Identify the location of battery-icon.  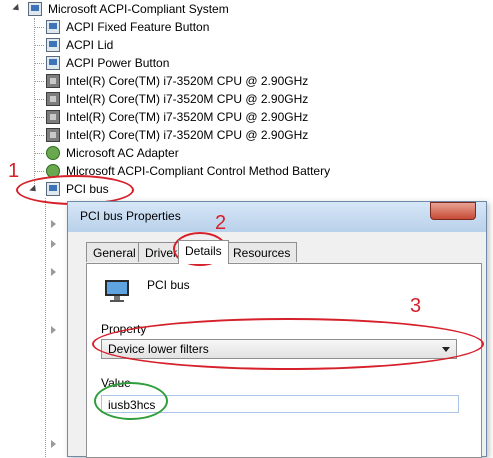
(53, 153).